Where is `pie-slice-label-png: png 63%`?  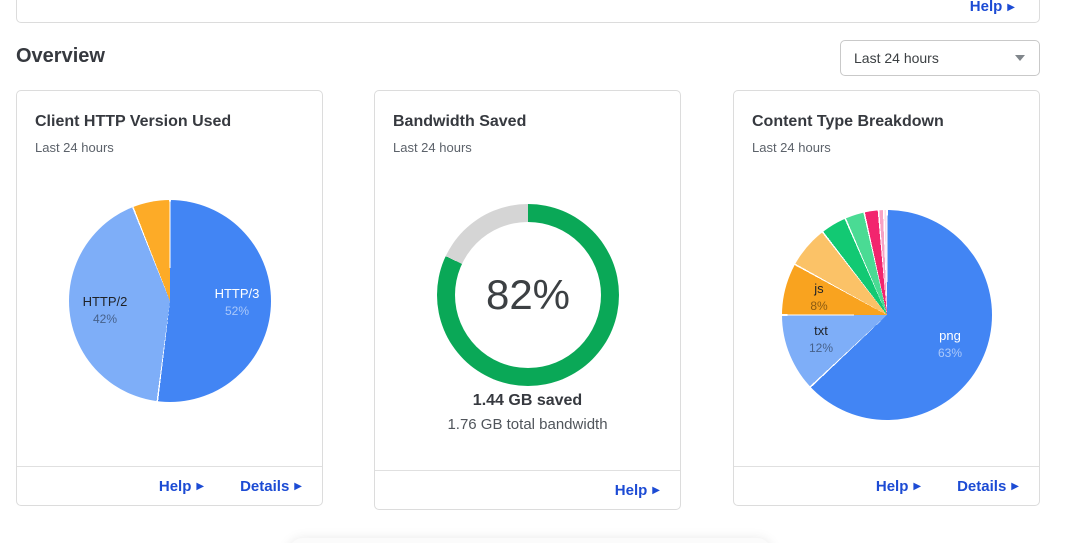
pie-slice-label-png: png 63% is located at coordinates (950, 344).